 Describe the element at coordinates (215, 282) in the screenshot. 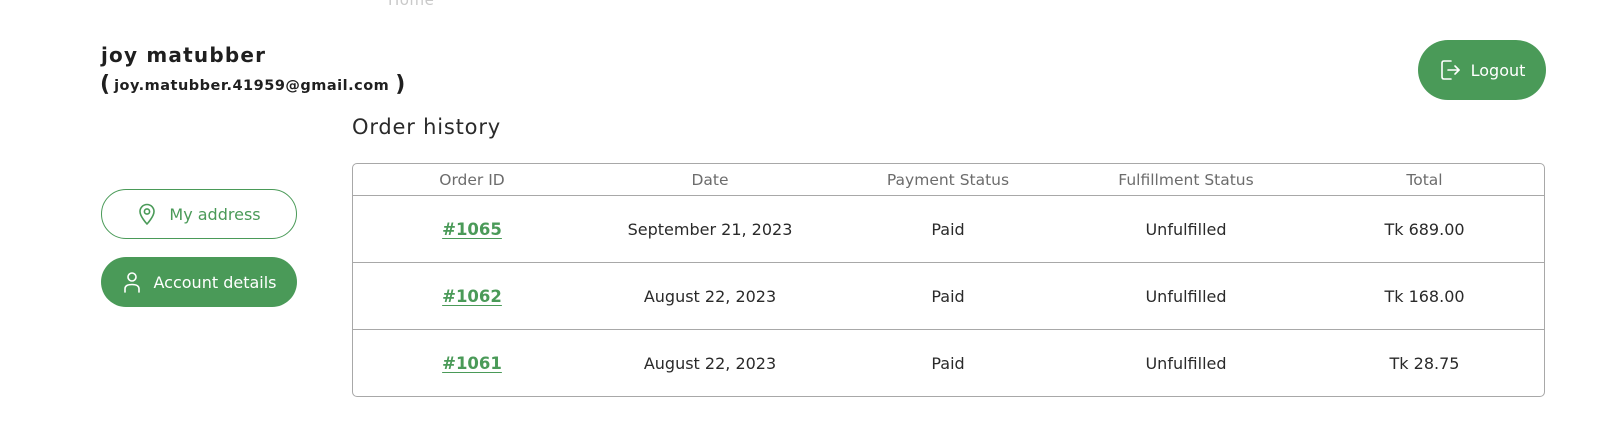

I see `sidebar-item-label: Account details` at that location.